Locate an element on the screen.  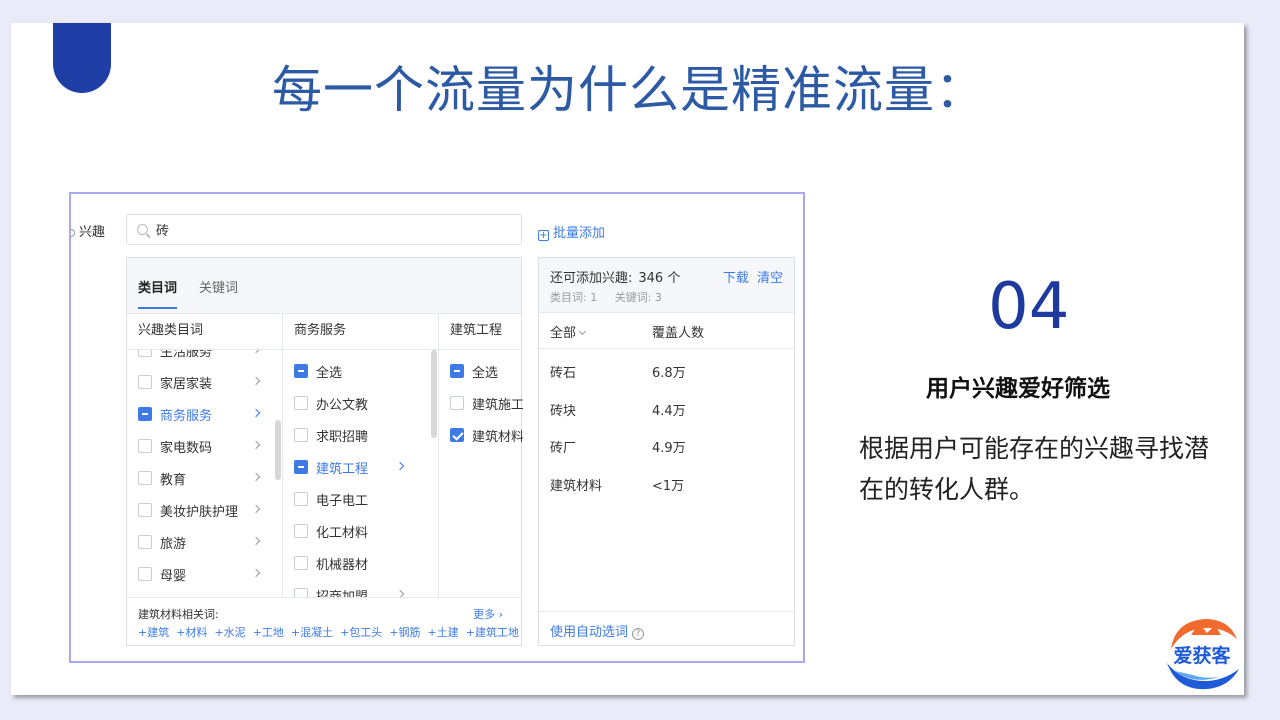
checkbox-label: 生活服务 is located at coordinates (186, 355).